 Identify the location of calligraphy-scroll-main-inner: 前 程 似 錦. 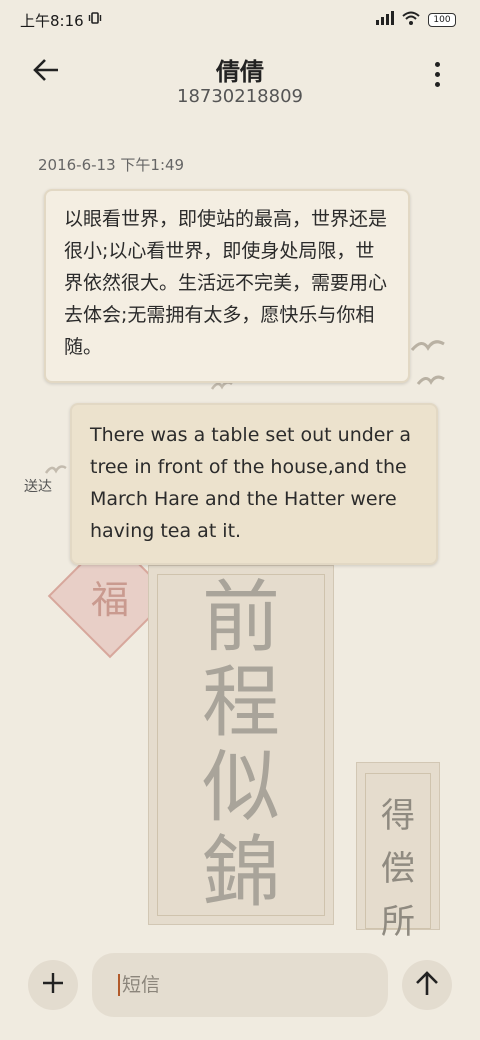
(241, 745).